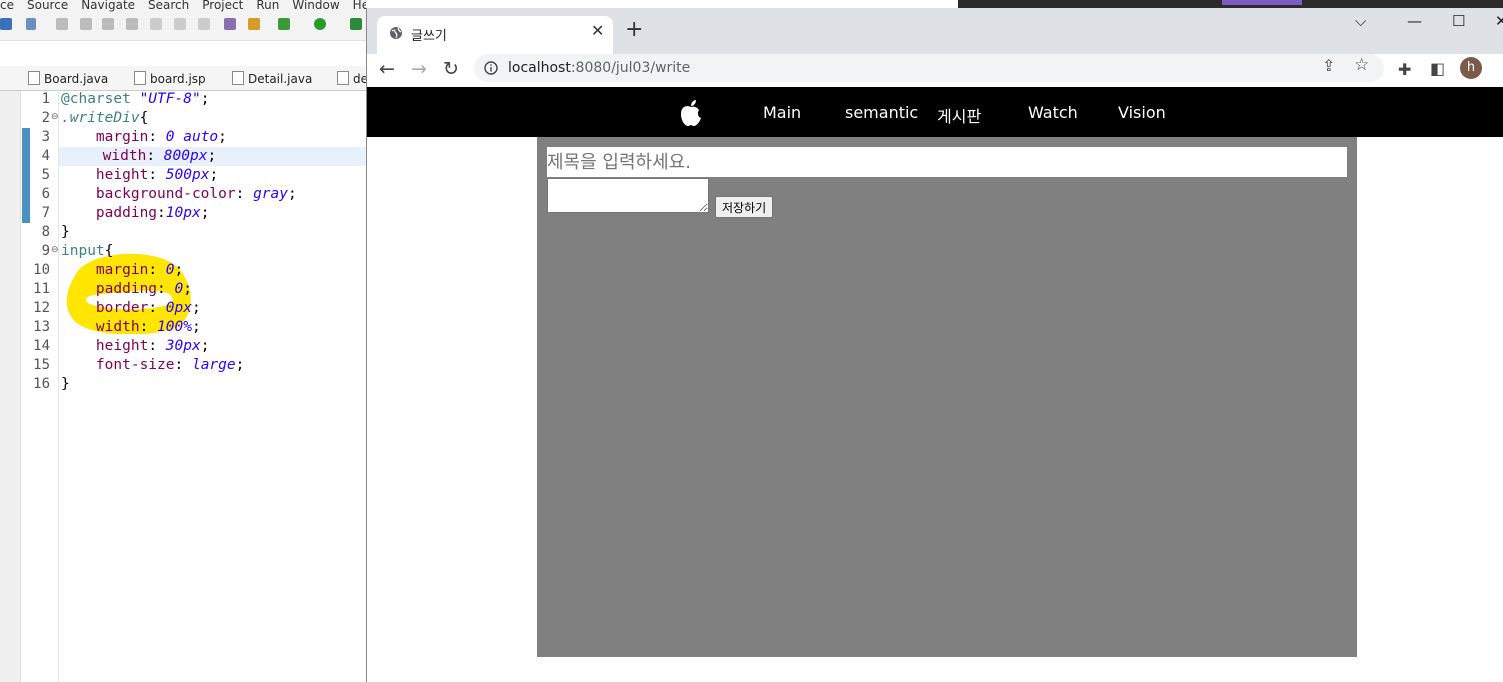  Describe the element at coordinates (108, 24) in the screenshot. I see `terminate-icon` at that location.